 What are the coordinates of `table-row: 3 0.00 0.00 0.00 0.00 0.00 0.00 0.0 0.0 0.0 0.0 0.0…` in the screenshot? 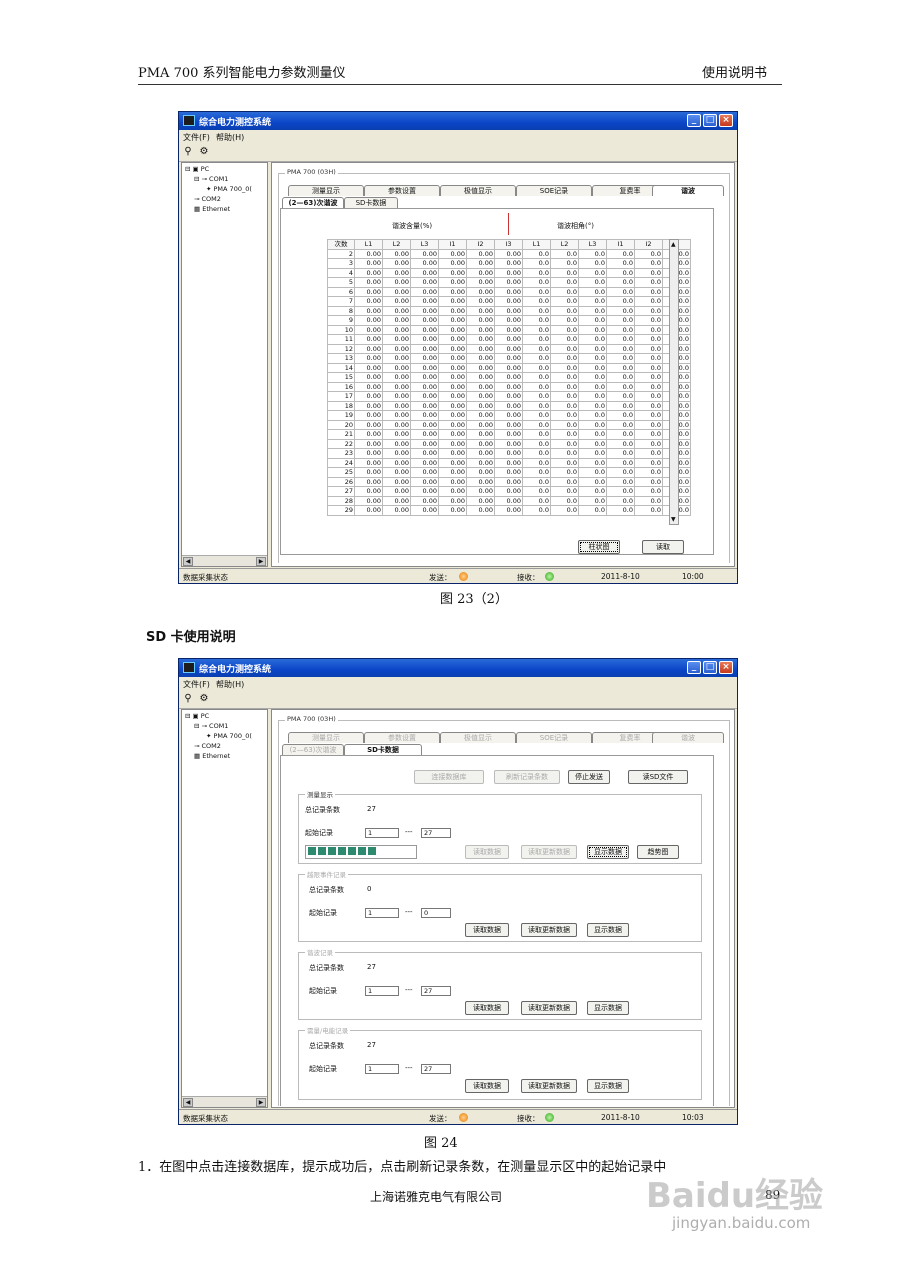 It's located at (509, 263).